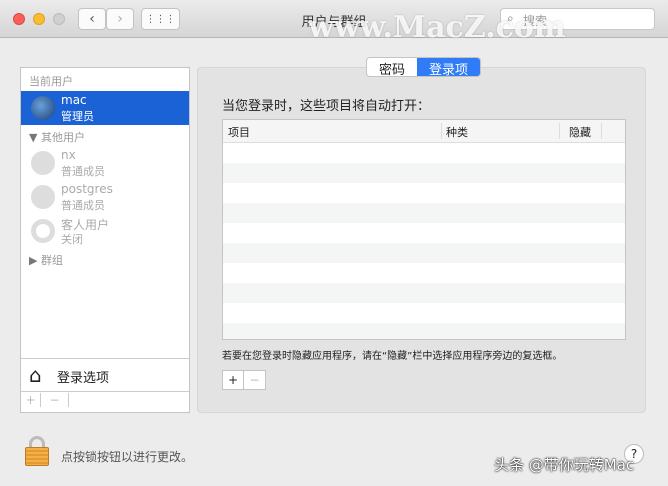 The image size is (668, 486). I want to click on lock-text: 点按锁按钮以进行更改。, so click(127, 457).